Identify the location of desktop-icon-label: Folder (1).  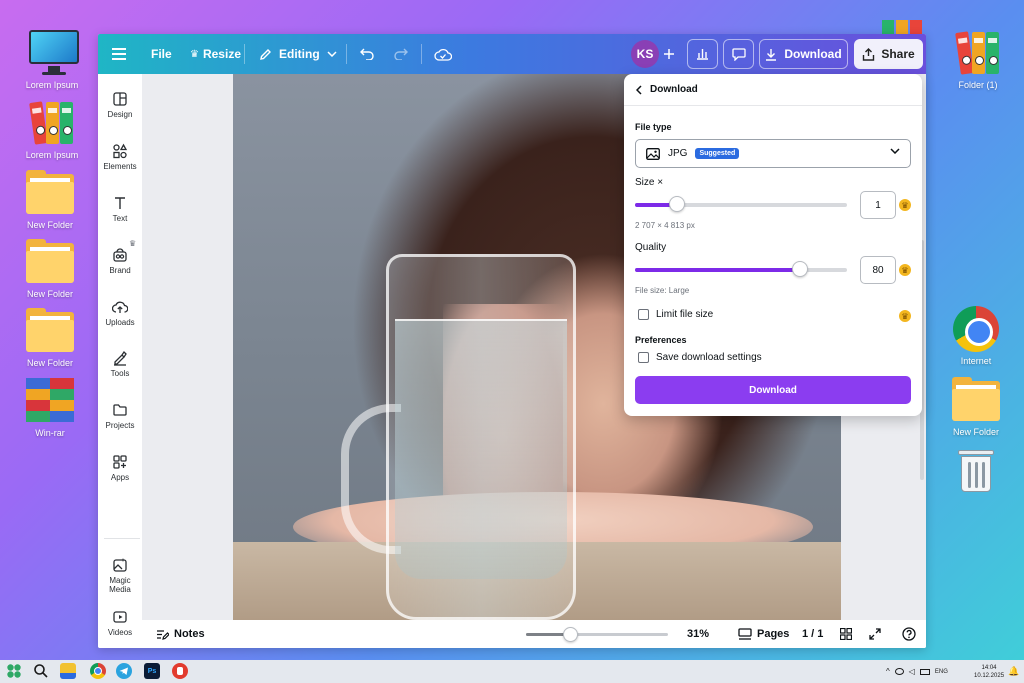
(978, 85).